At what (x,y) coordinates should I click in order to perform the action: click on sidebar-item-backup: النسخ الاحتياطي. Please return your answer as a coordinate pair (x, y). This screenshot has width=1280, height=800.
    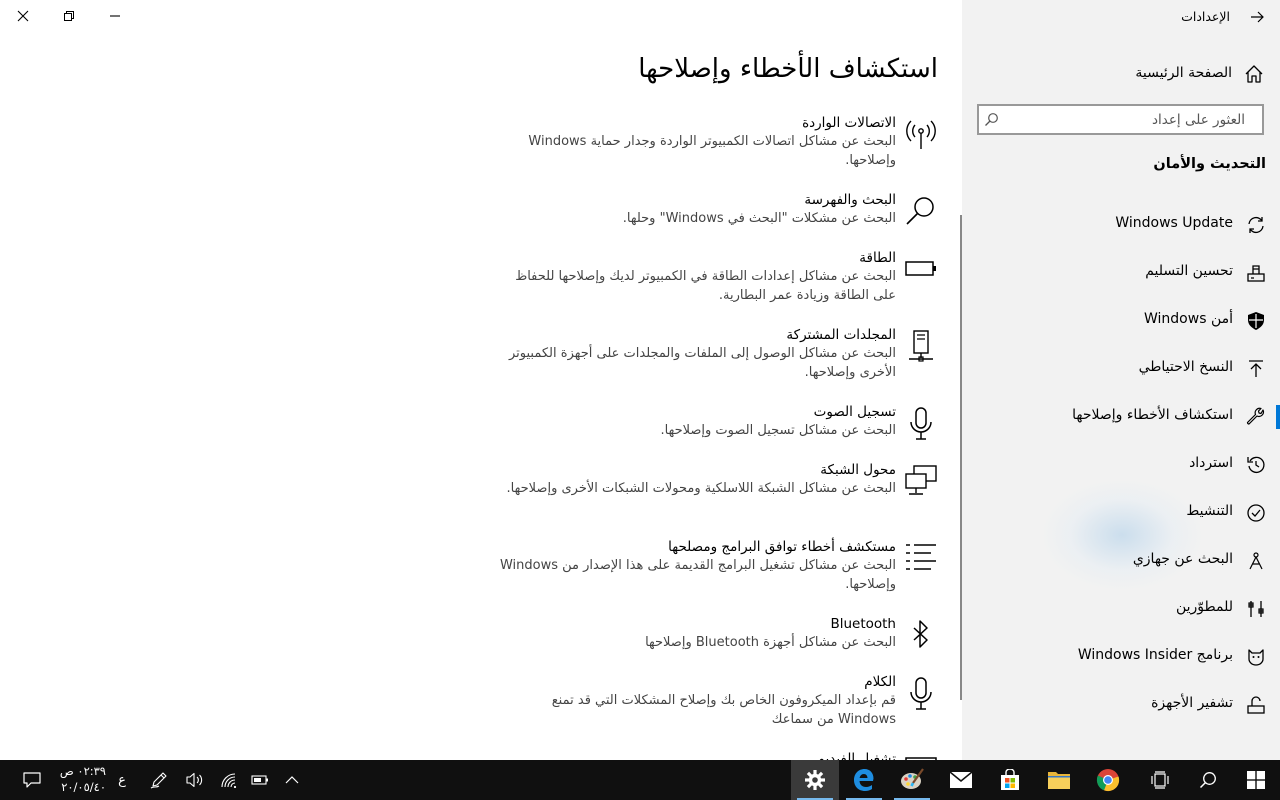
    Looking at the image, I should click on (1121, 369).